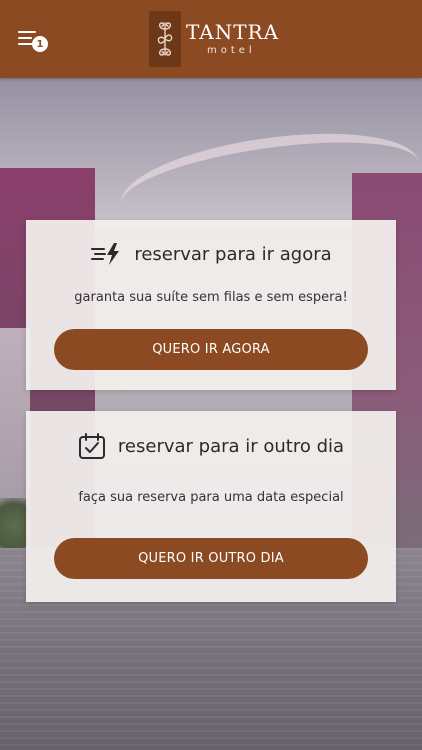  I want to click on quero-ir-outro-dia-button: QUERO IR OUTRO DIA, so click(211, 558).